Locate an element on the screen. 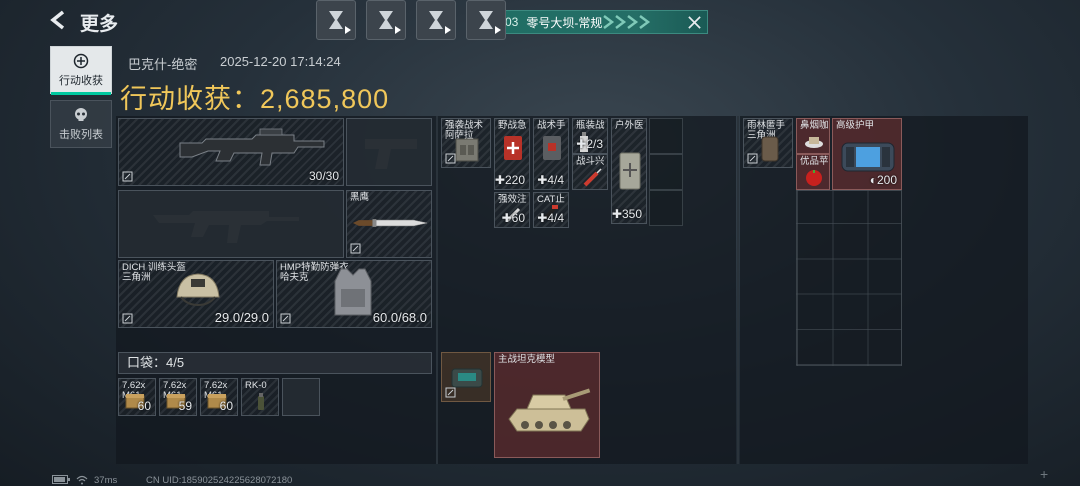 The height and width of the screenshot is (486, 1080). item-qty: ✚2/3 is located at coordinates (589, 144).